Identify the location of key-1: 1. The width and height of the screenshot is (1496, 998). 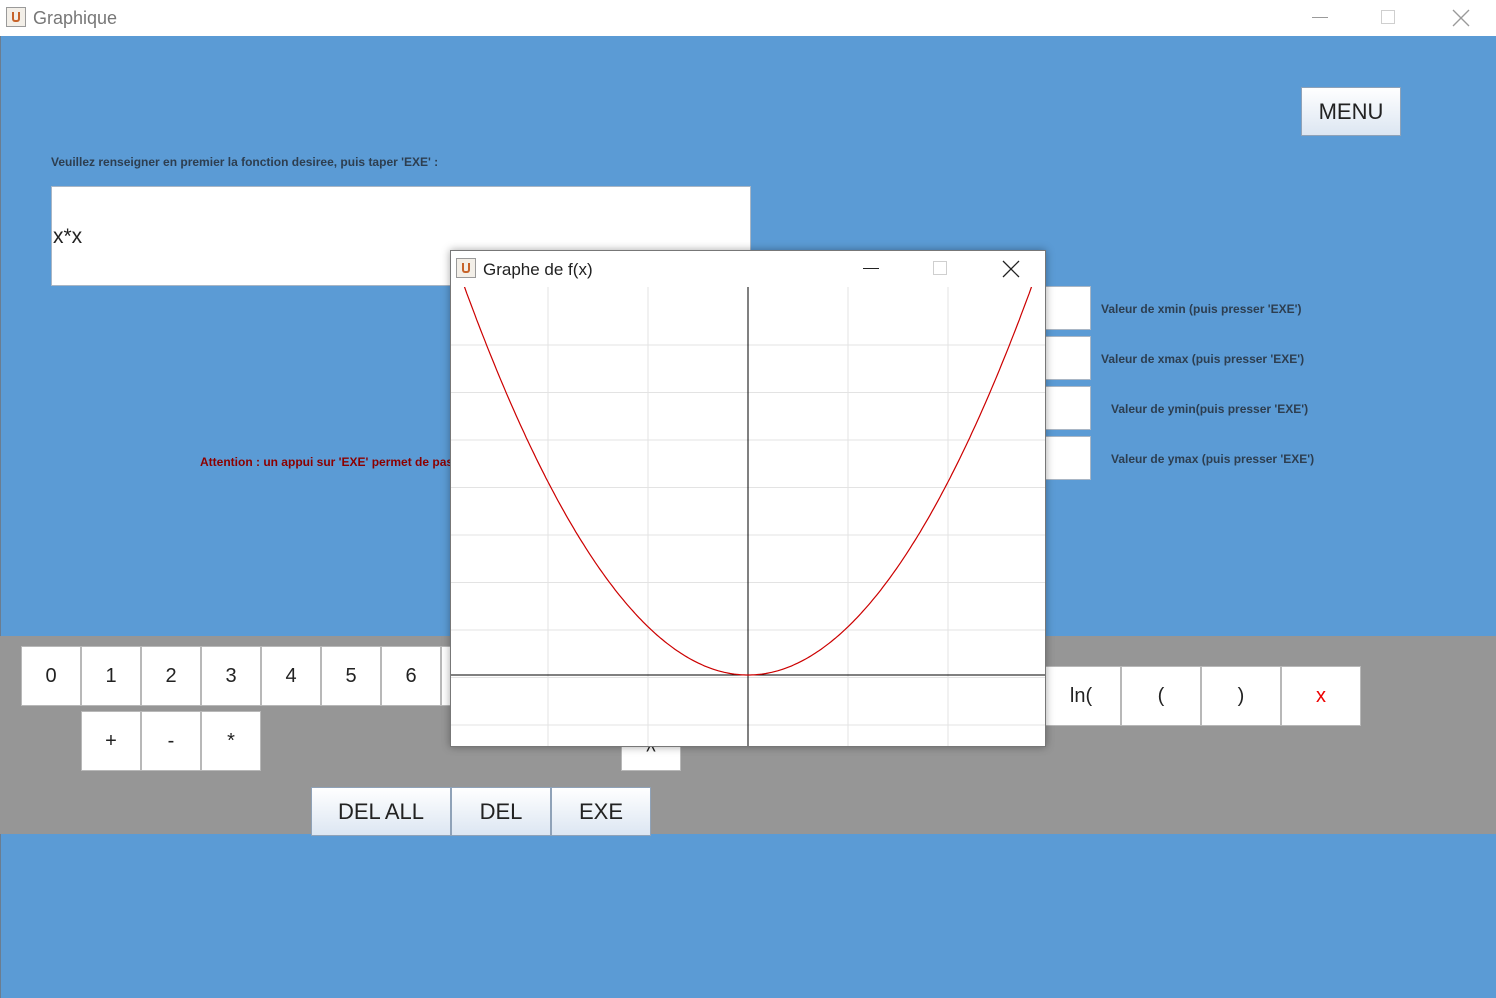
(111, 676).